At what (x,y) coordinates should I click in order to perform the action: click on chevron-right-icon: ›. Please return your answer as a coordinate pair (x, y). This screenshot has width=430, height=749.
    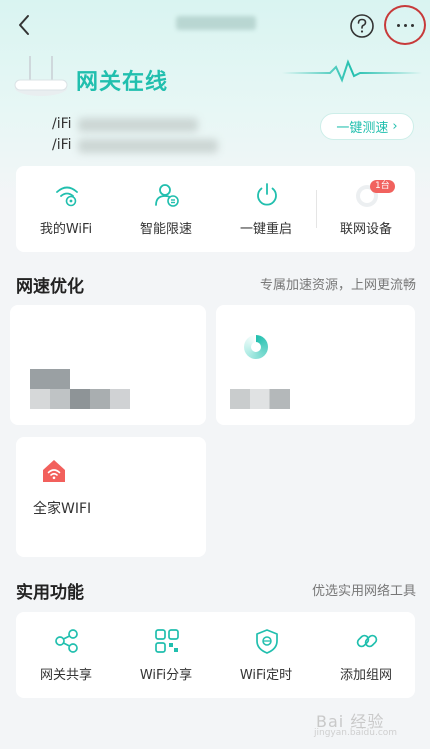
    Looking at the image, I should click on (395, 126).